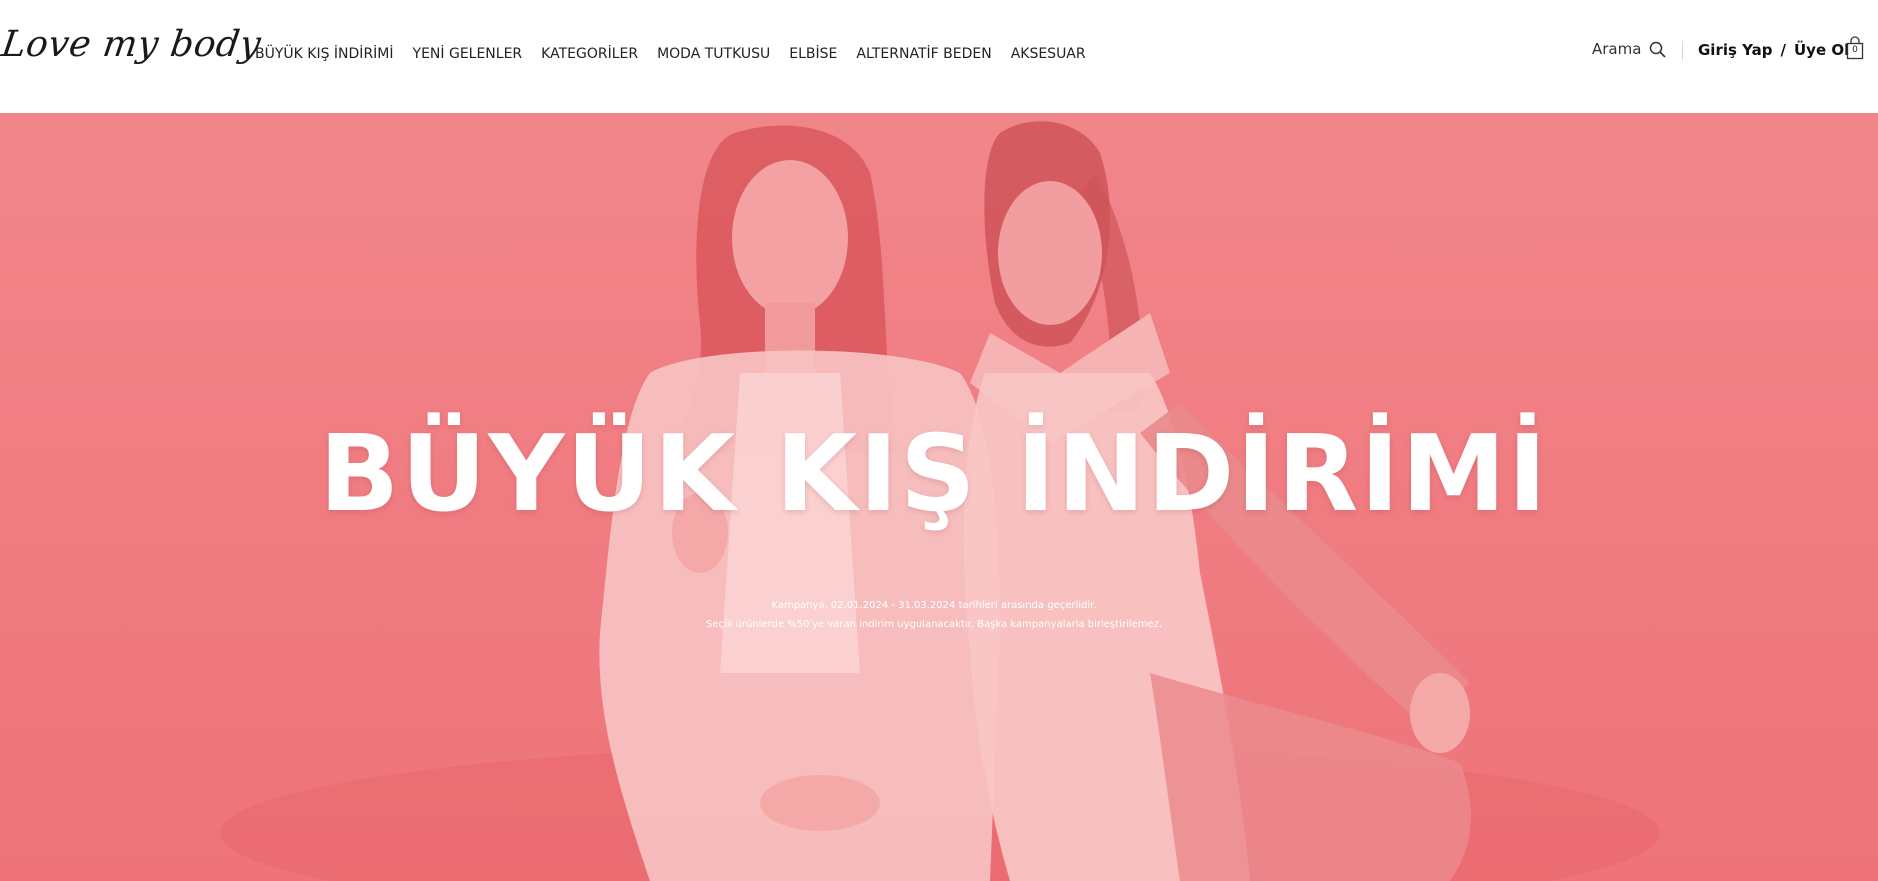 The width and height of the screenshot is (1878, 881). Describe the element at coordinates (923, 54) in the screenshot. I see `nav-item-alternative-size: ALTERNATİF BEDEN` at that location.